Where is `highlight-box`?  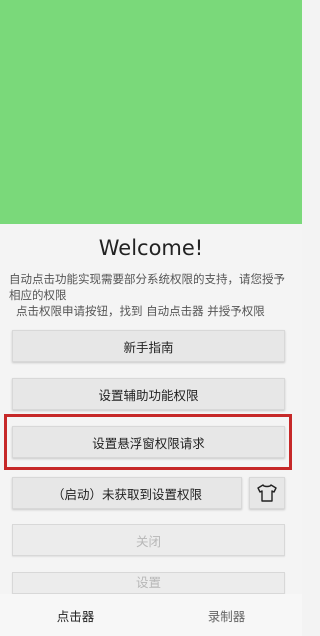 highlight-box is located at coordinates (148, 442).